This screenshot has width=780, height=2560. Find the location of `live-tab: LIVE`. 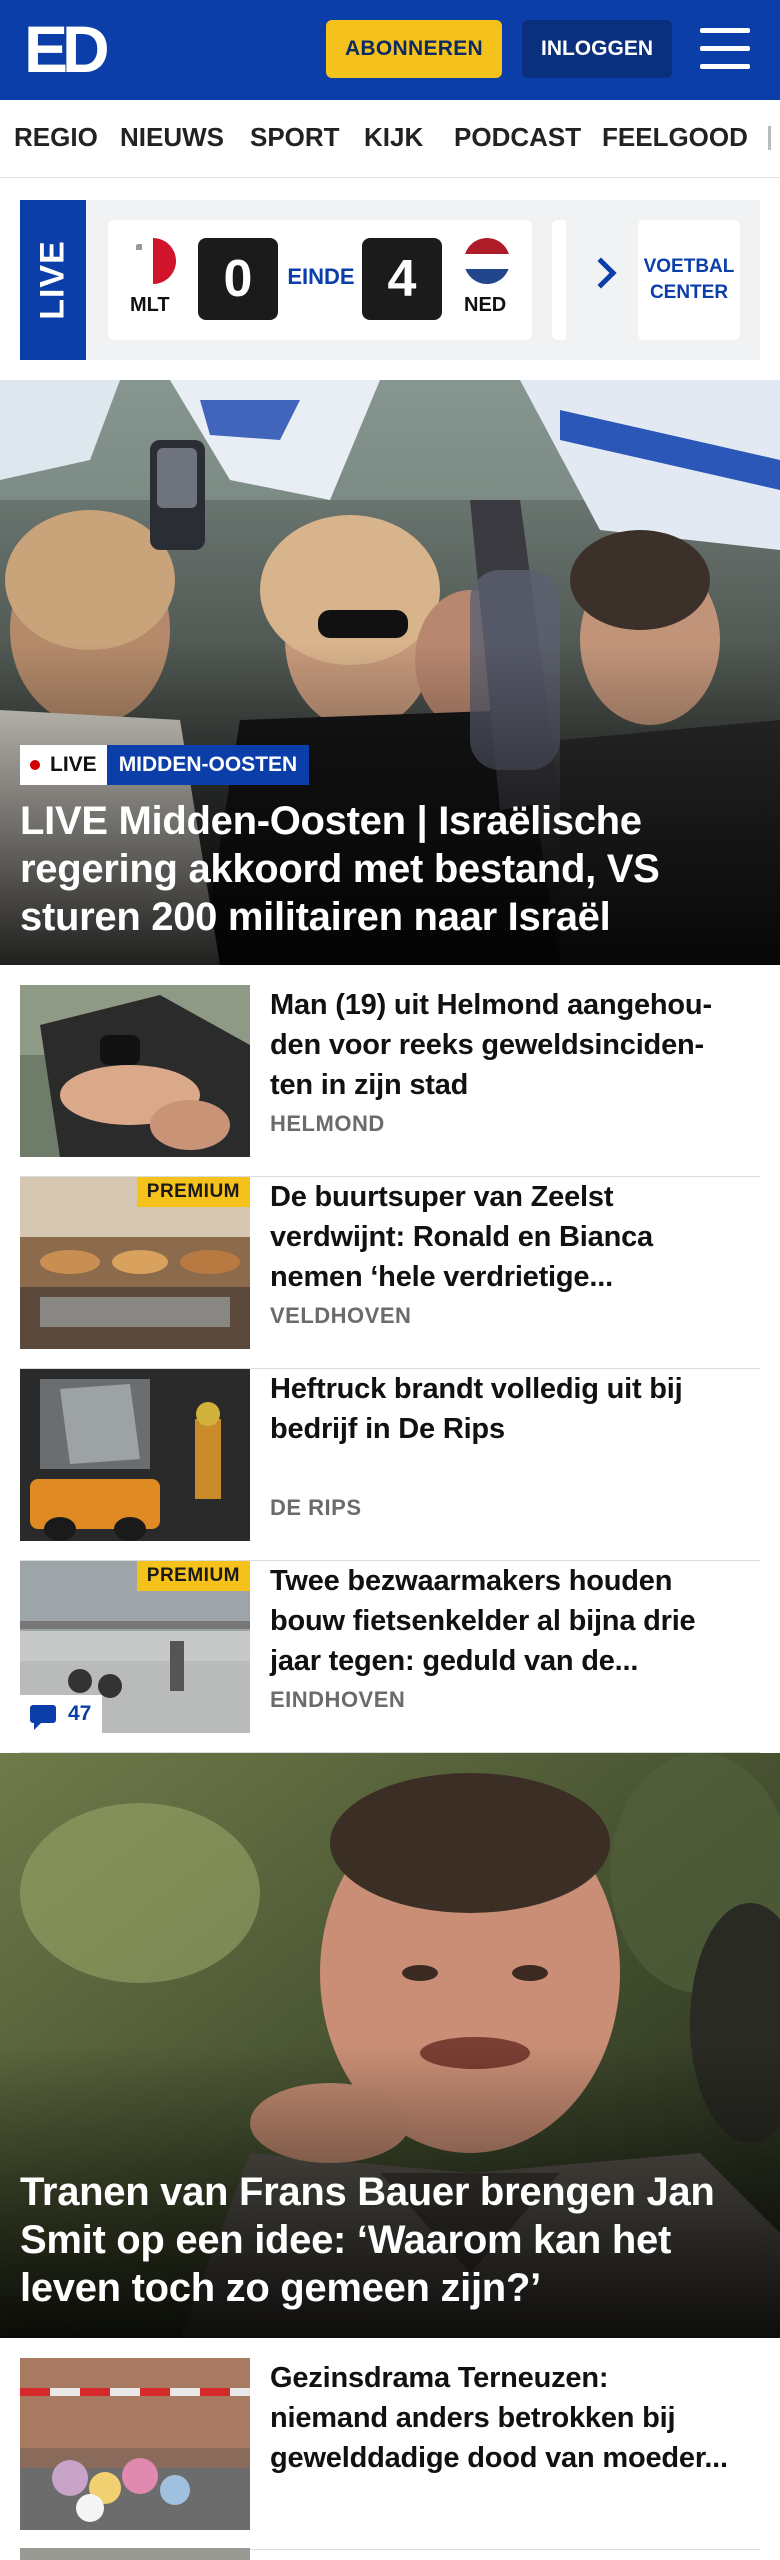

live-tab: LIVE is located at coordinates (53, 280).